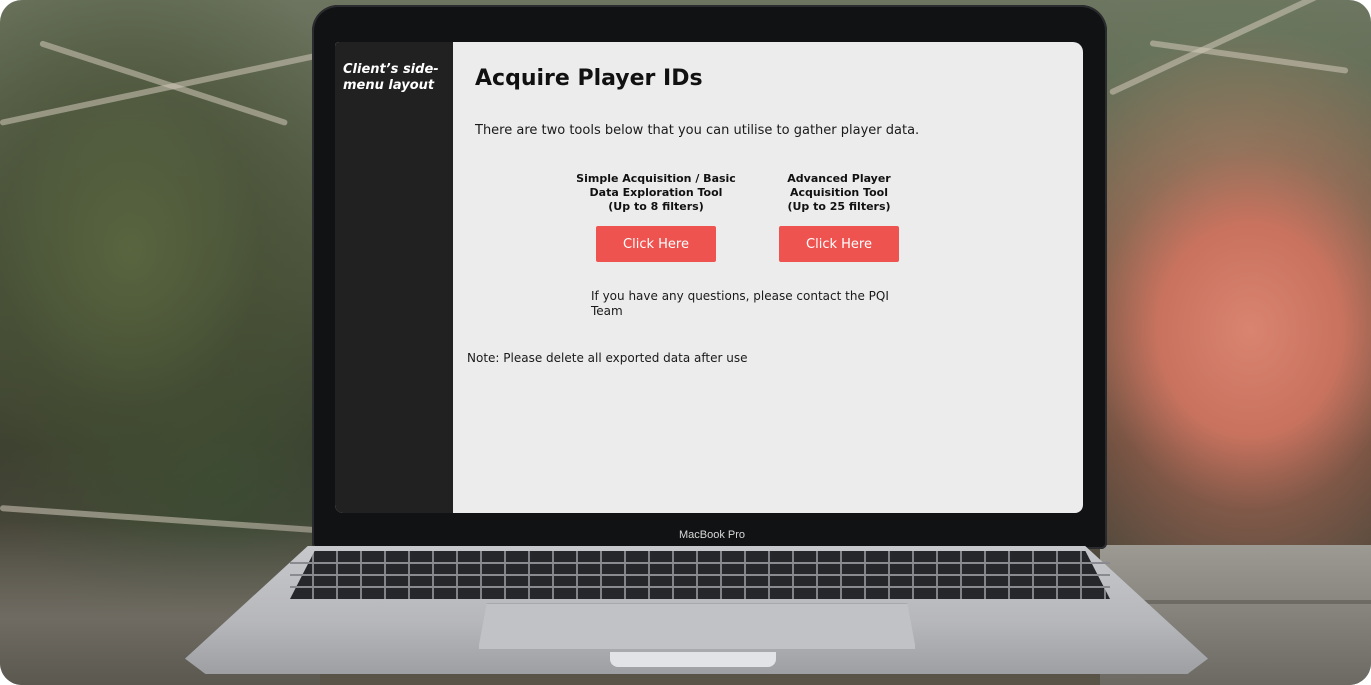 The image size is (1371, 685). I want to click on simple-tool-button: Click Here, so click(656, 244).